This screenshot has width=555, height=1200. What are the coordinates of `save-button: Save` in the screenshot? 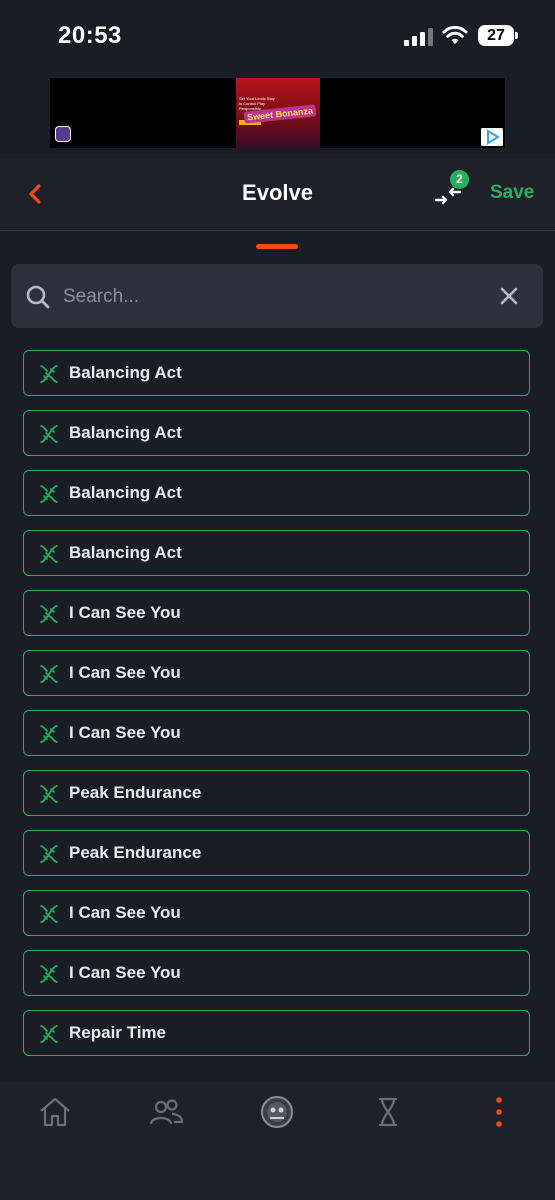 It's located at (512, 193).